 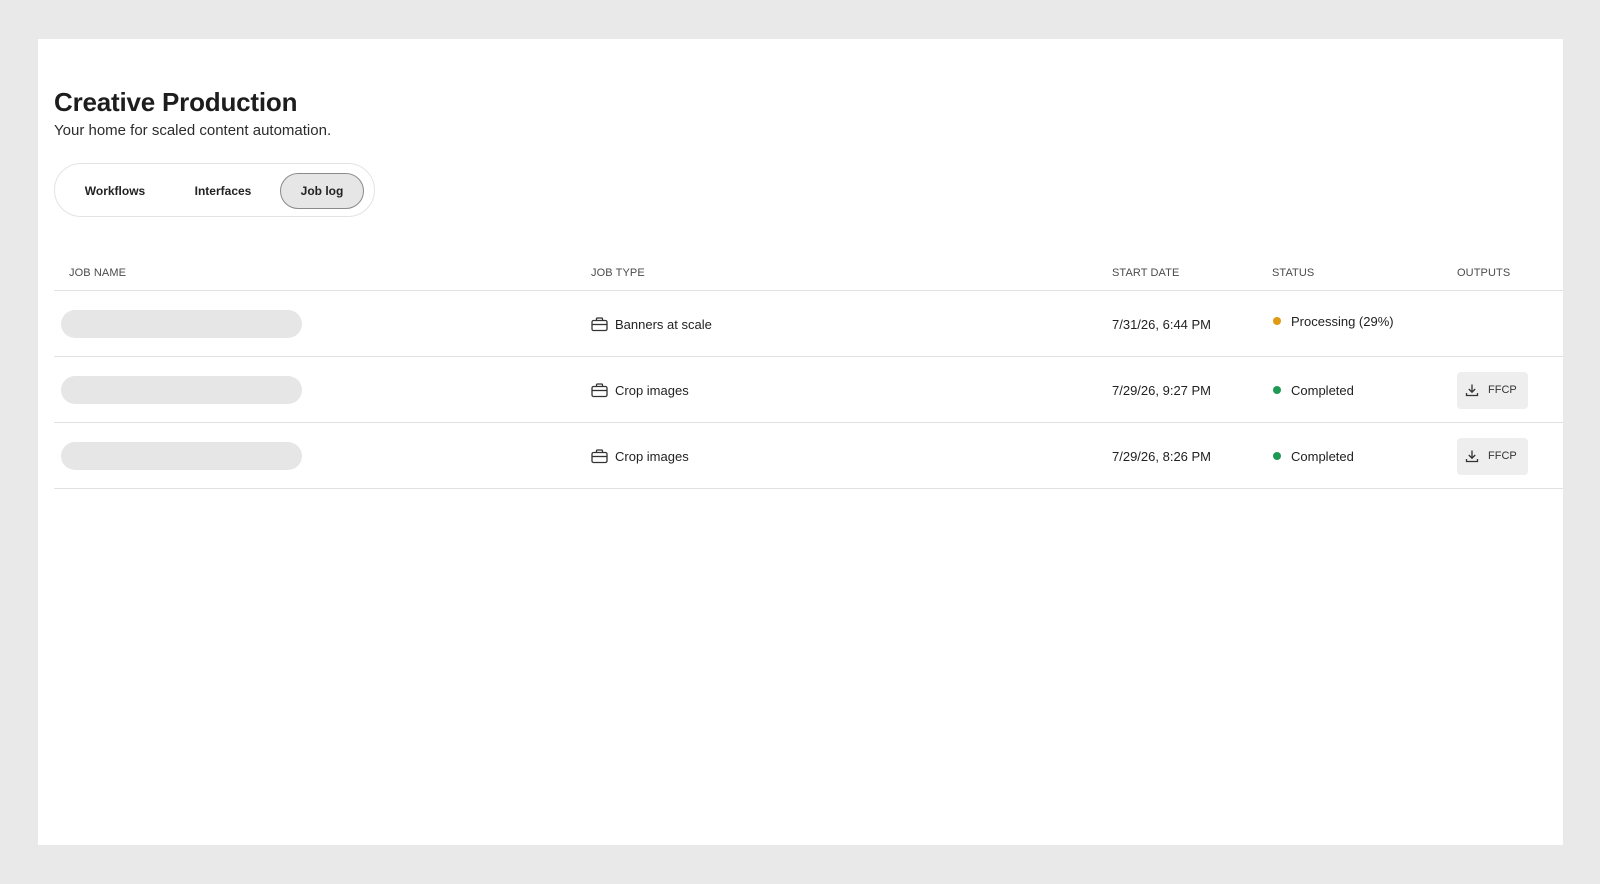 I want to click on column-header-job-type: JOB TYPE, so click(x=618, y=273).